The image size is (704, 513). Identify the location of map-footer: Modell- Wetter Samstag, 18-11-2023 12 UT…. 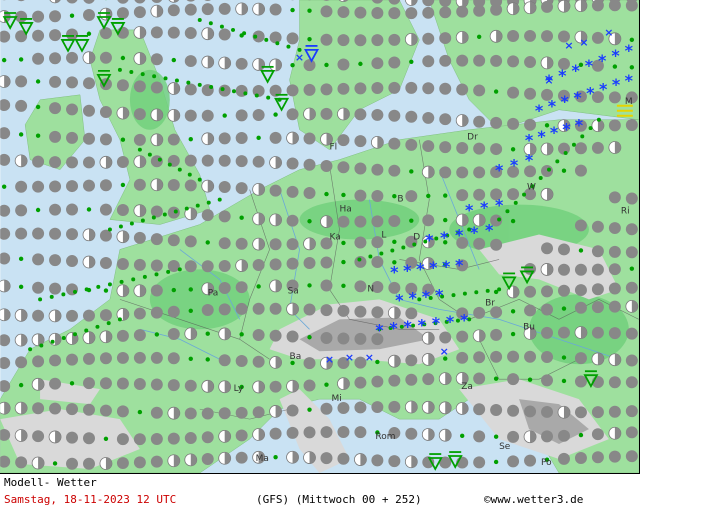
(320, 493).